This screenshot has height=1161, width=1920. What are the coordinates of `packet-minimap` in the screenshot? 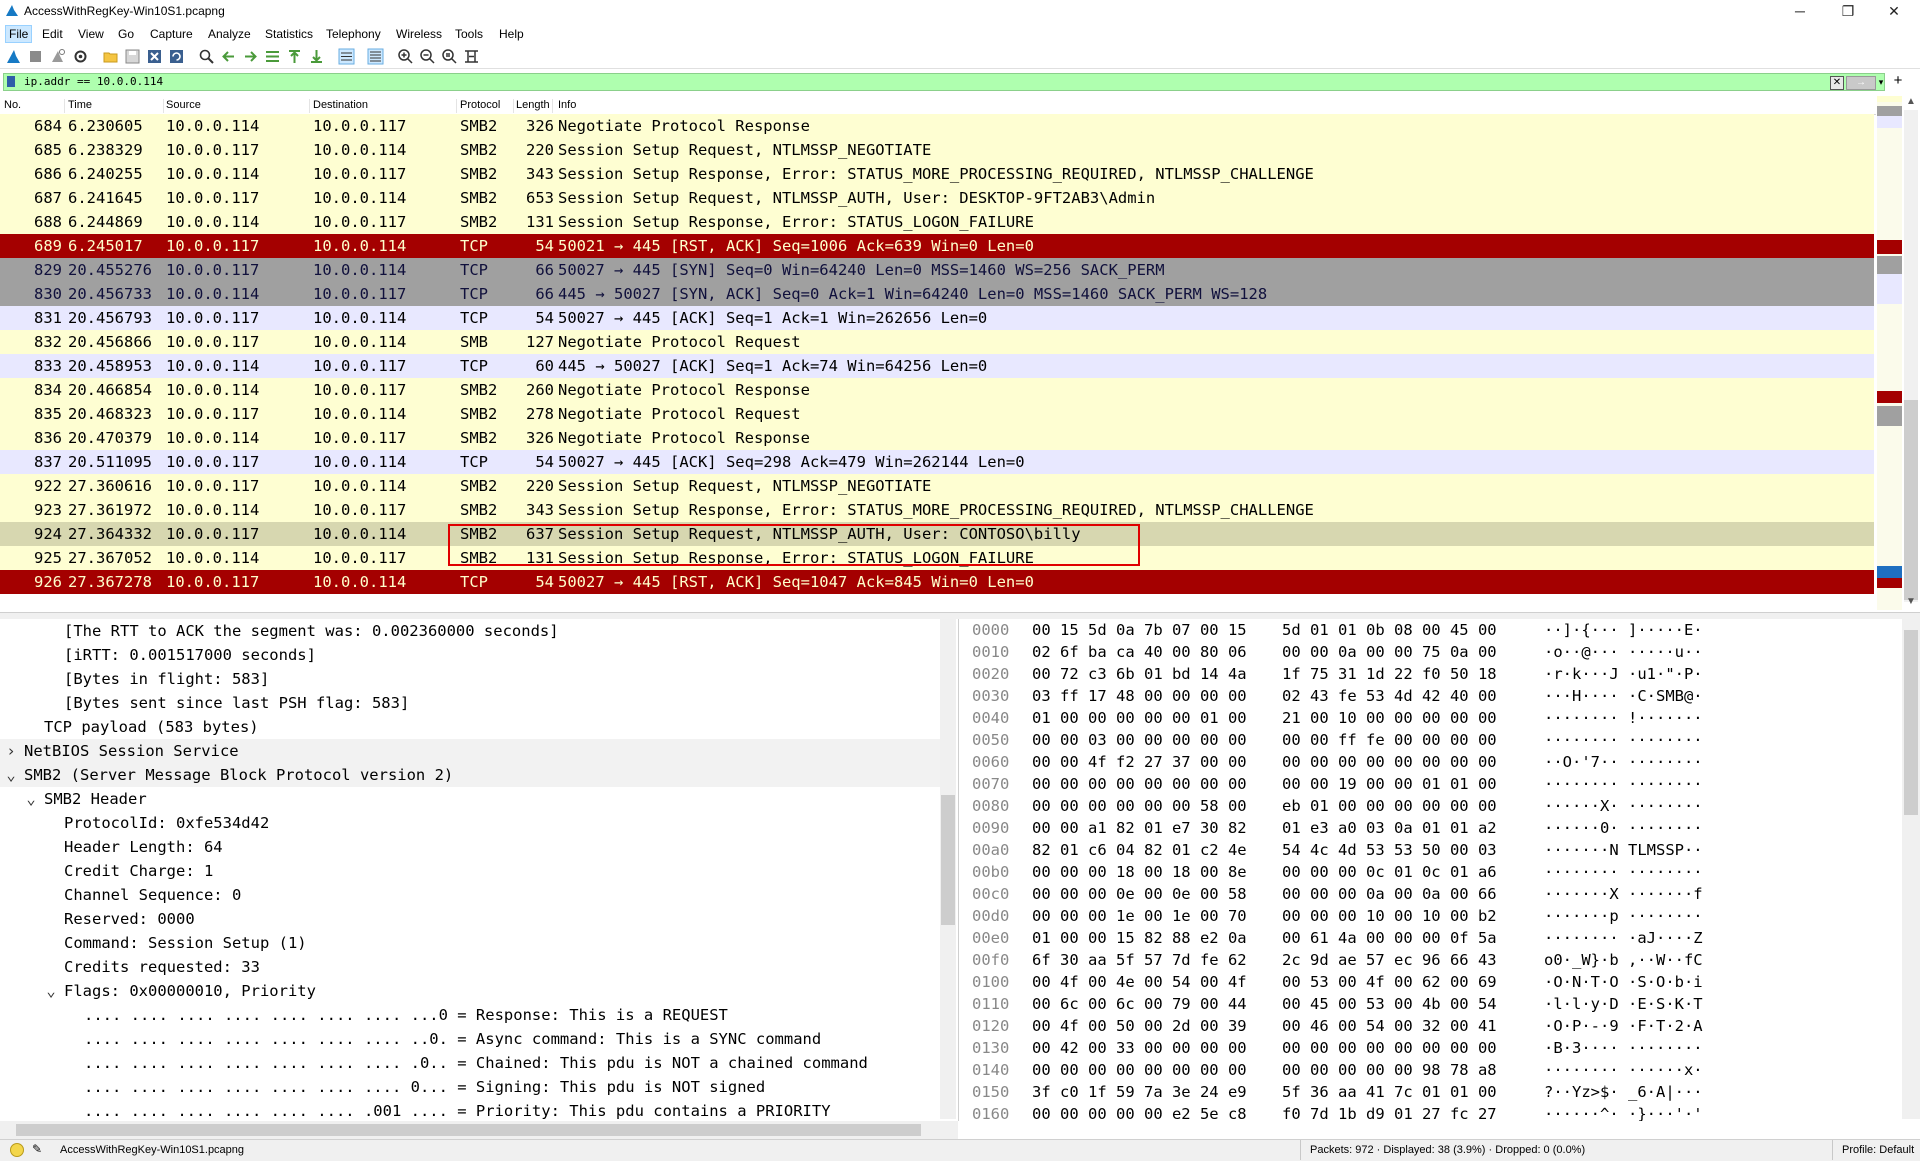 It's located at (1889, 353).